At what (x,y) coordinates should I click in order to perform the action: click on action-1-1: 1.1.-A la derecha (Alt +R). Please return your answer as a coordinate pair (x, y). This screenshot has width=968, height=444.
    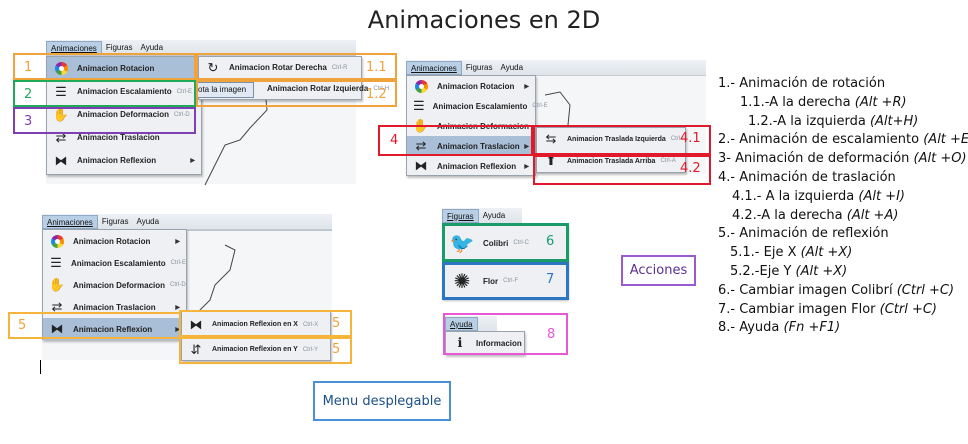
    Looking at the image, I should click on (823, 102).